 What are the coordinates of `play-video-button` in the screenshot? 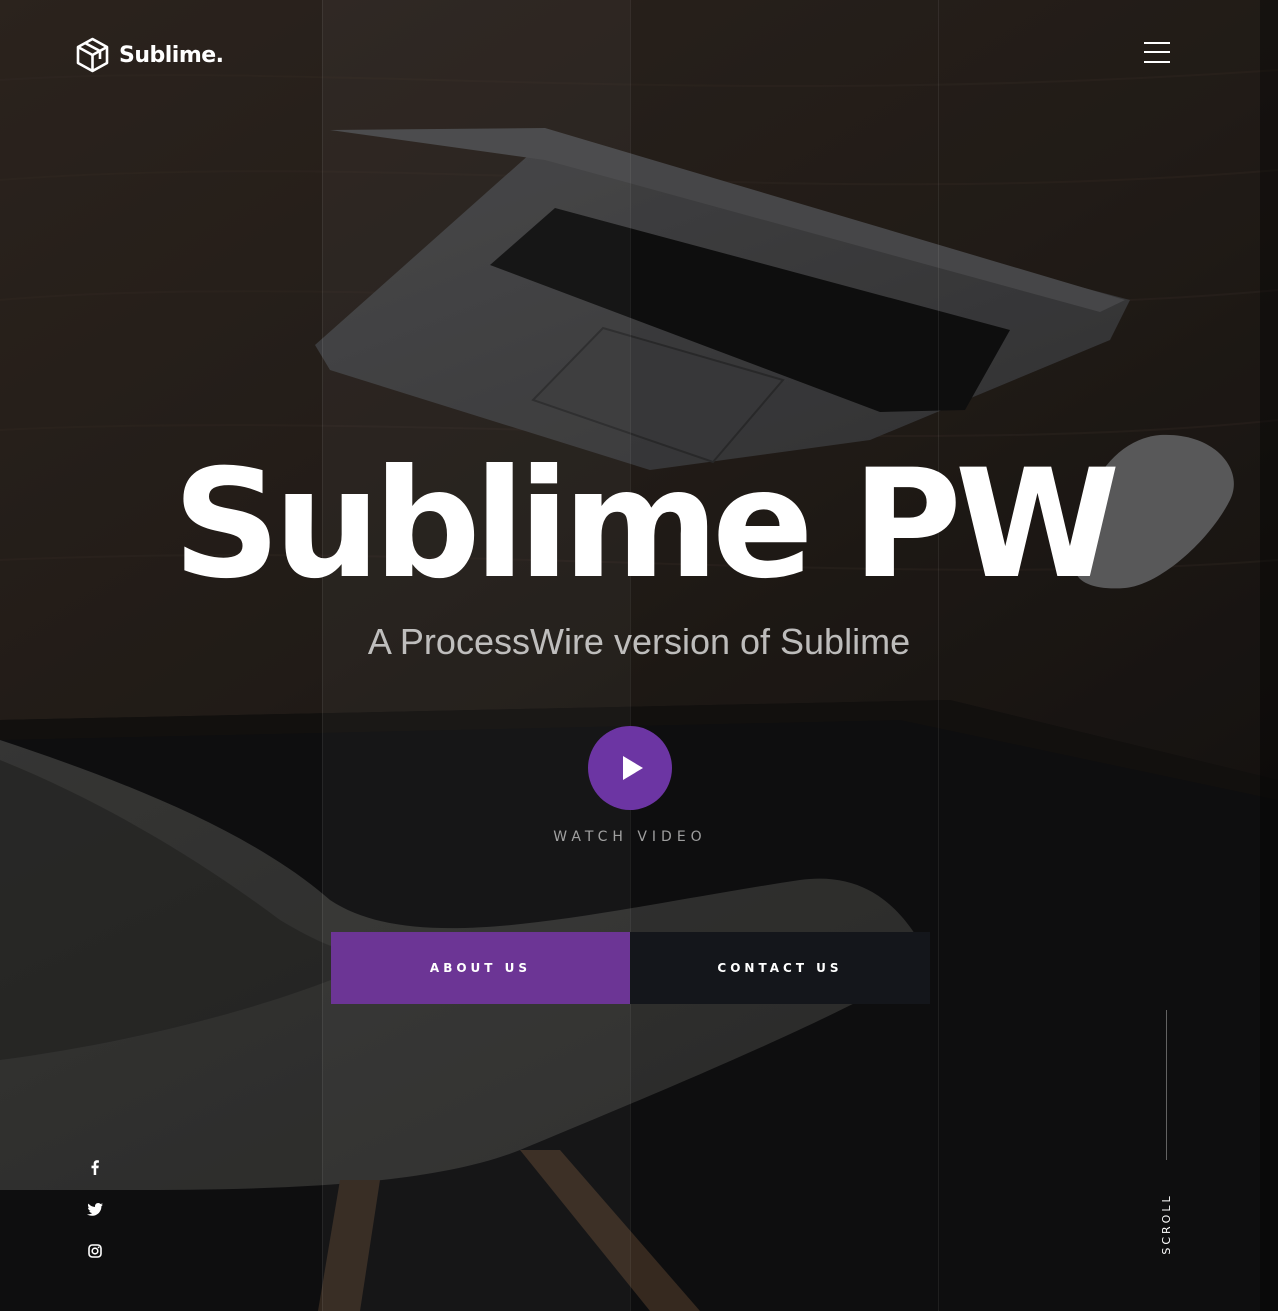 It's located at (630, 768).